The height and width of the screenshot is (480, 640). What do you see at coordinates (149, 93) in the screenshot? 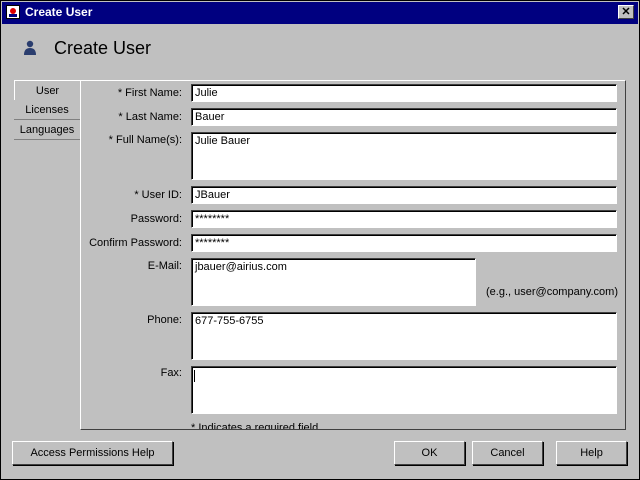
I see `first-name-label: * First Name:` at bounding box center [149, 93].